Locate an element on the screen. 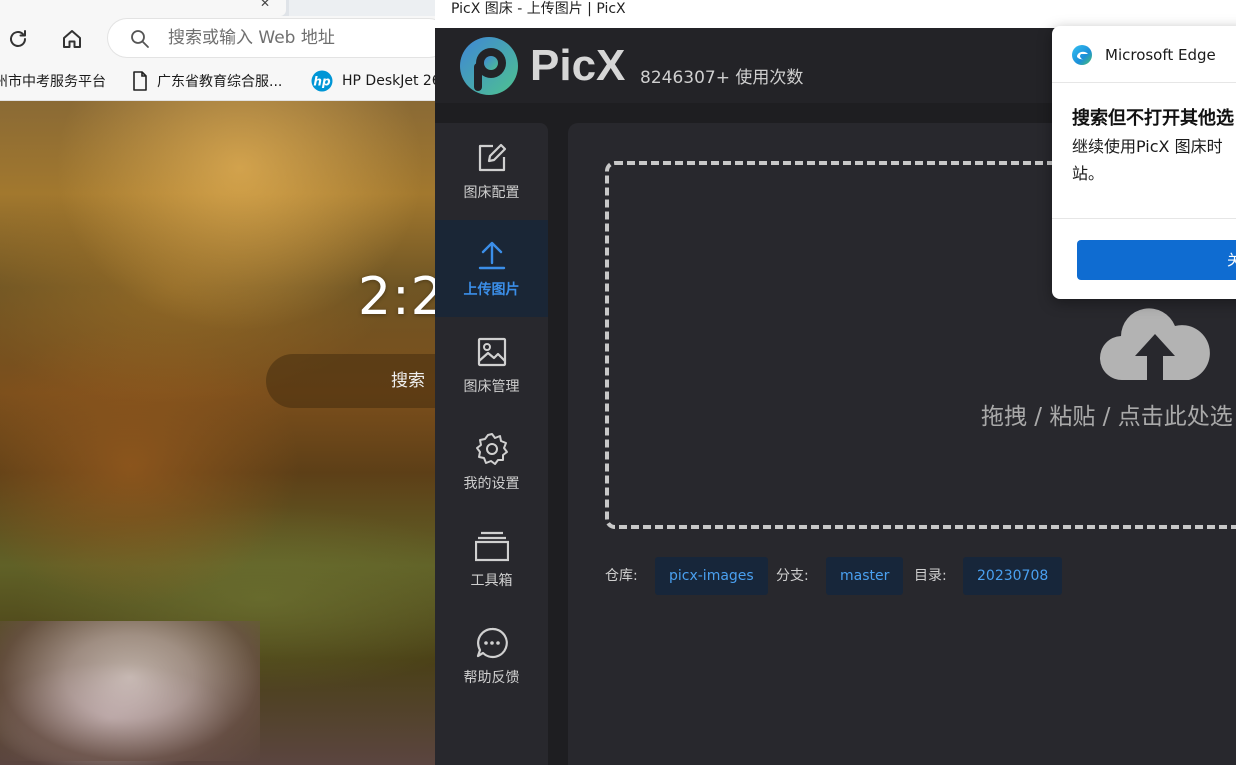 This screenshot has height=765, width=1236. branch-label: 分支: is located at coordinates (792, 576).